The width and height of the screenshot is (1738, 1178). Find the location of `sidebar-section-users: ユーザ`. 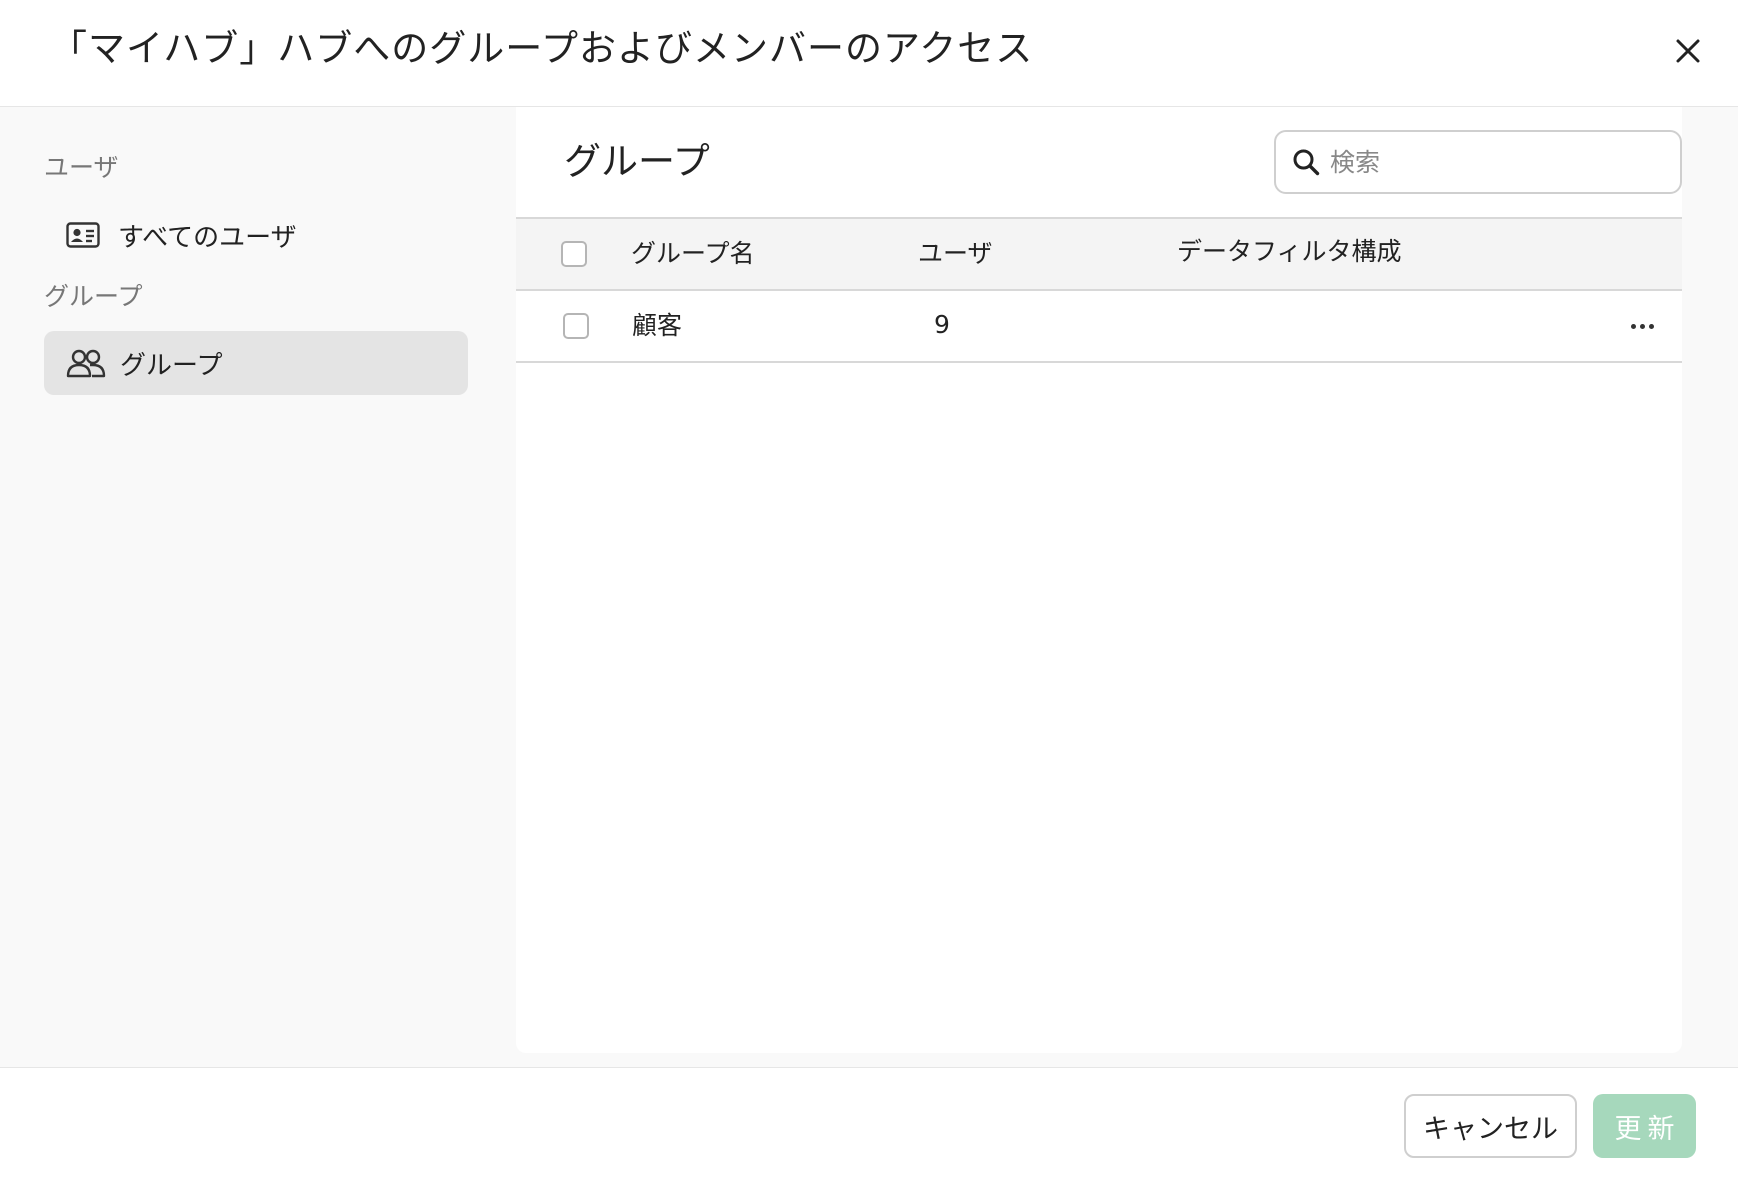

sidebar-section-users: ユーザ is located at coordinates (81, 167).